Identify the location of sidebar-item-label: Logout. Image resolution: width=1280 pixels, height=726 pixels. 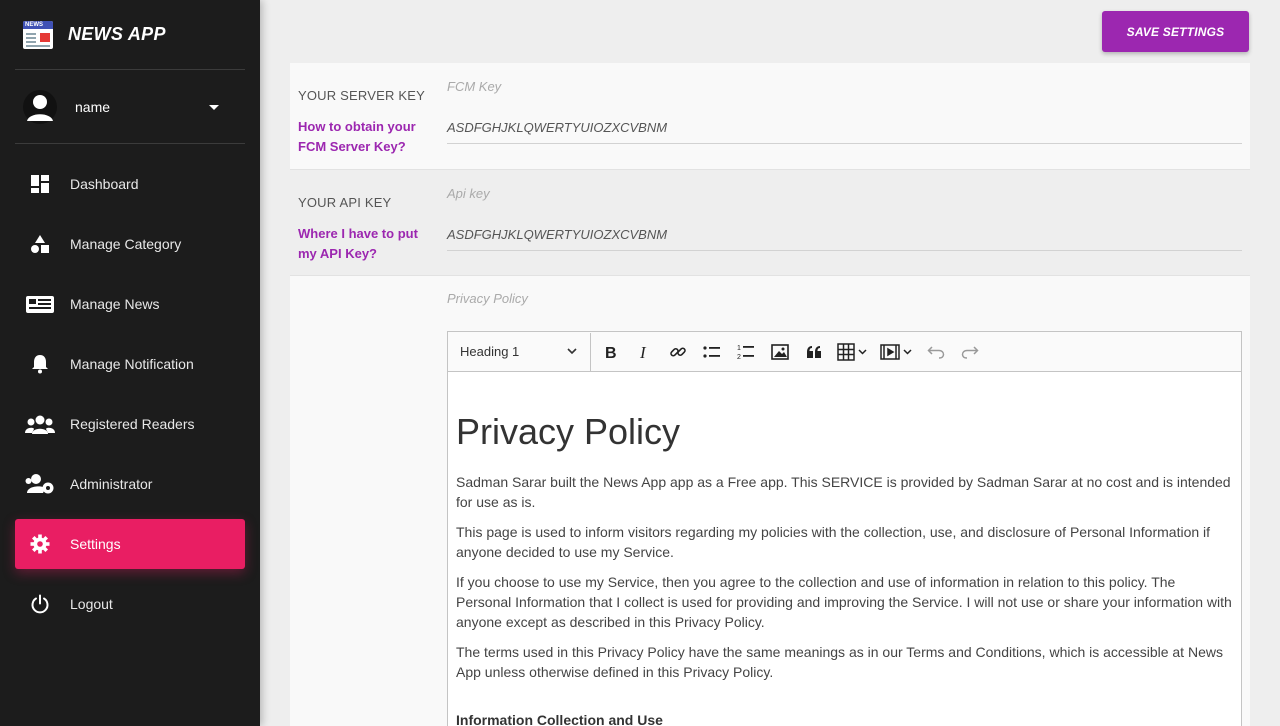
(91, 604).